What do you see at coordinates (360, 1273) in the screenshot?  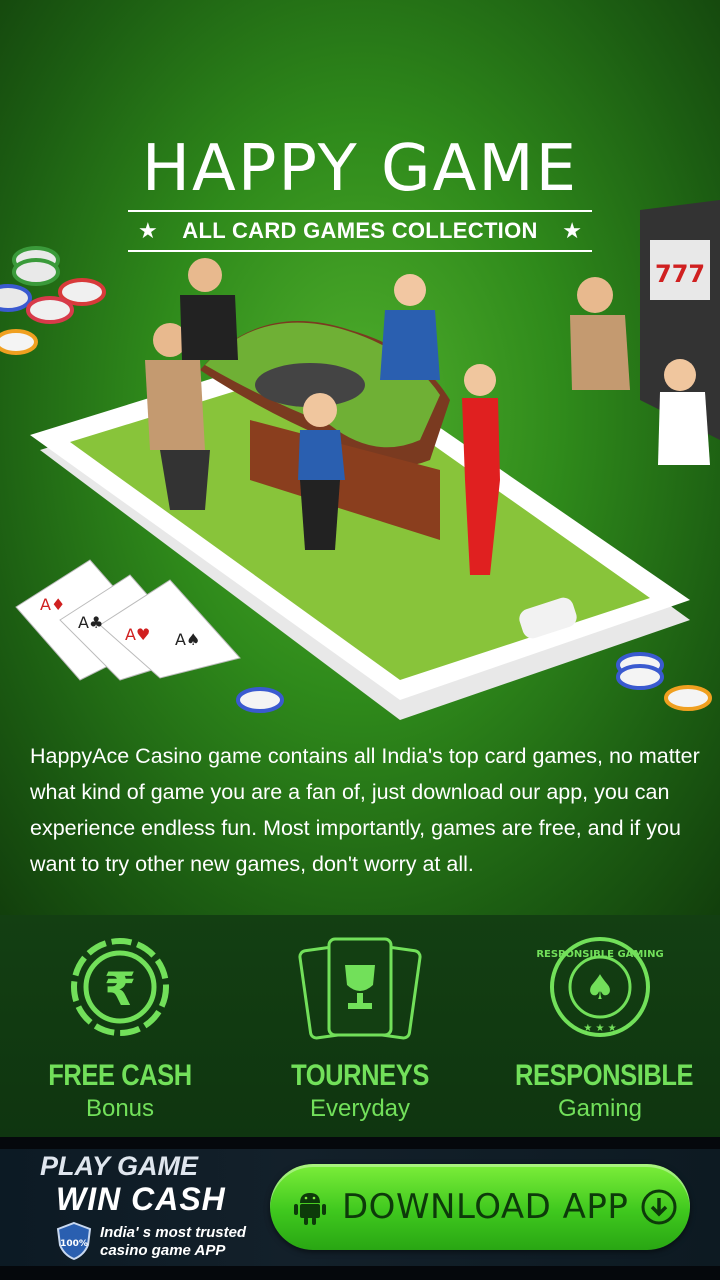 I see `banner-bottom-strip` at bounding box center [360, 1273].